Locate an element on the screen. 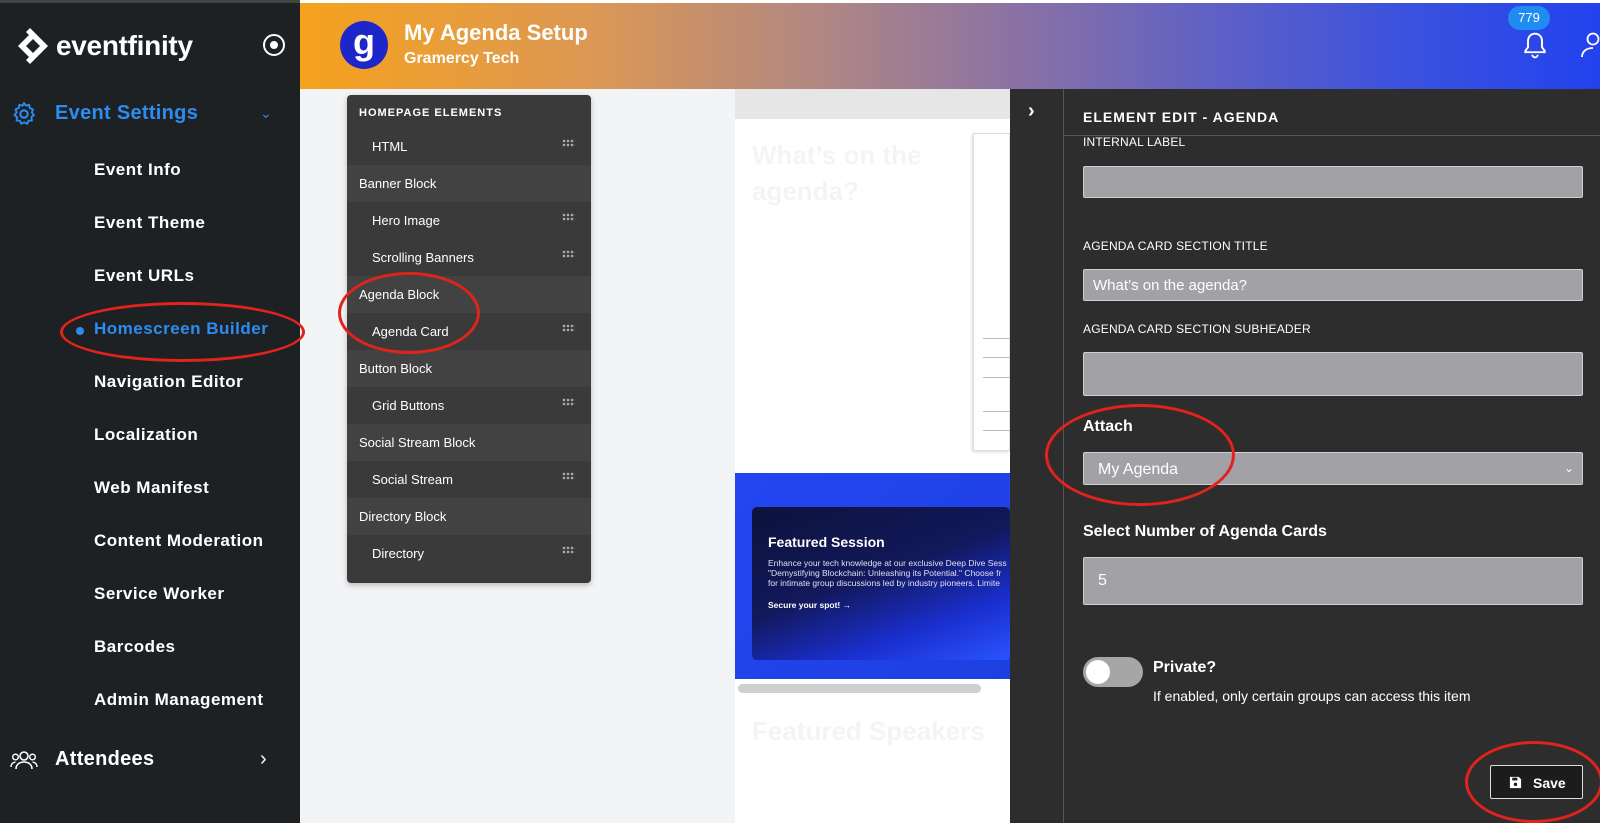  element-label: Agenda Card is located at coordinates (410, 331).